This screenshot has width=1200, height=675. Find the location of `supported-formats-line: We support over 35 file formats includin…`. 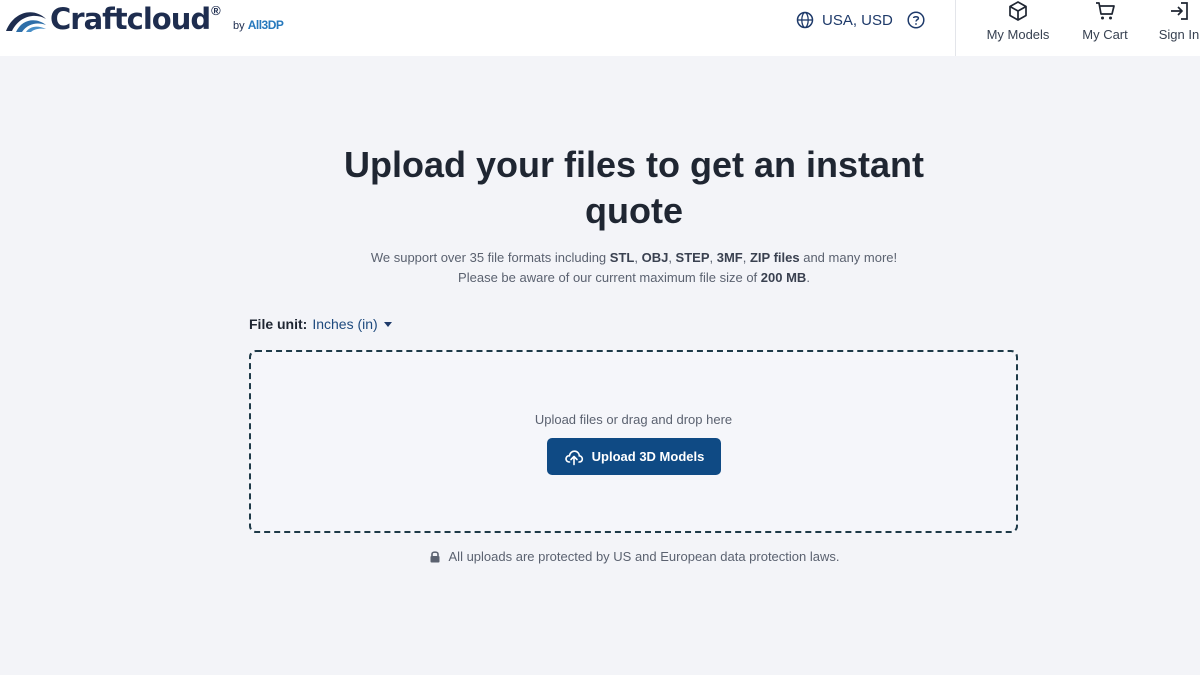

supported-formats-line: We support over 35 file formats includin… is located at coordinates (634, 258).